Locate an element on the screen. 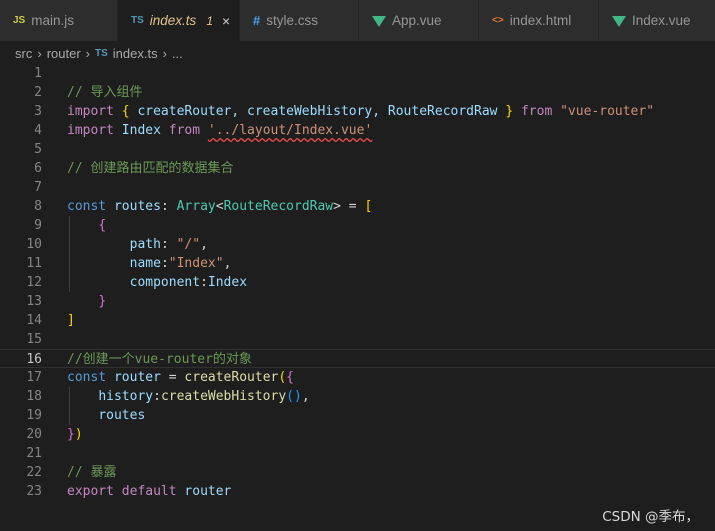  tab-index-html: <> index.html is located at coordinates (539, 20).